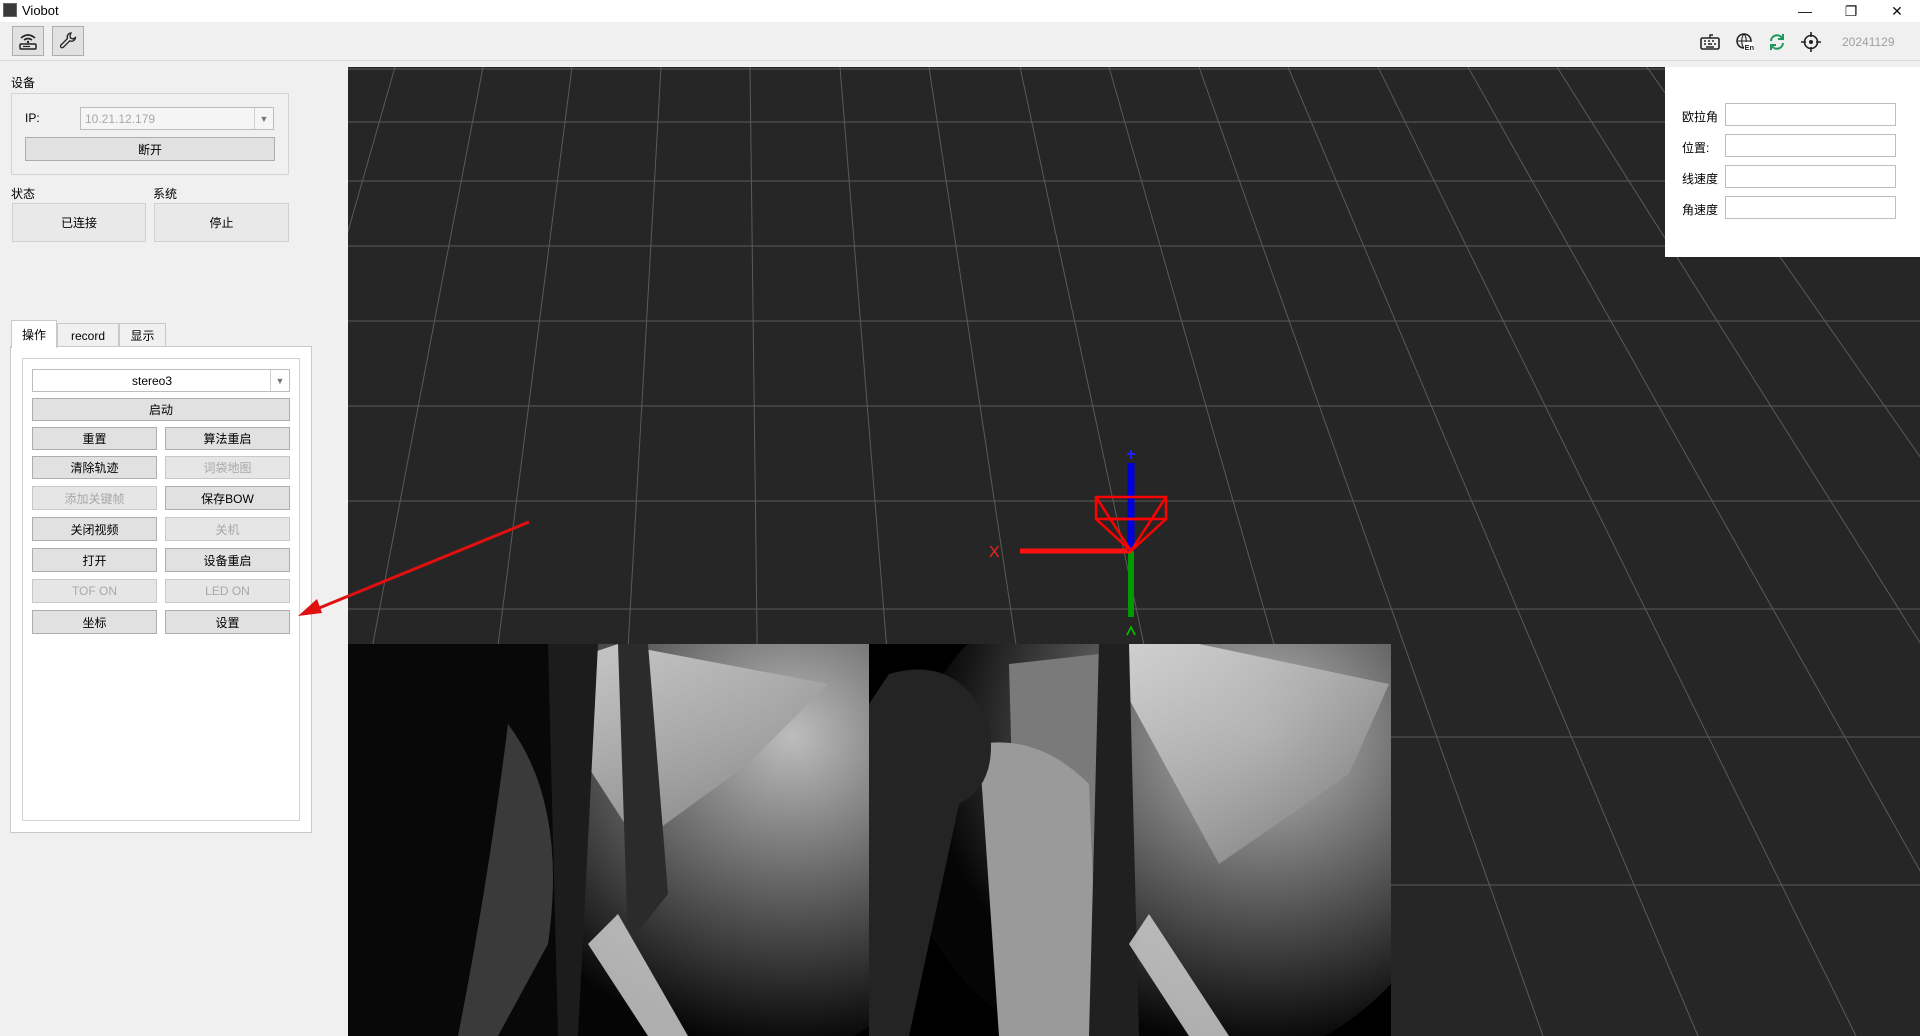 This screenshot has width=1920, height=1036. Describe the element at coordinates (10, 10) in the screenshot. I see `app-logo-icon` at that location.